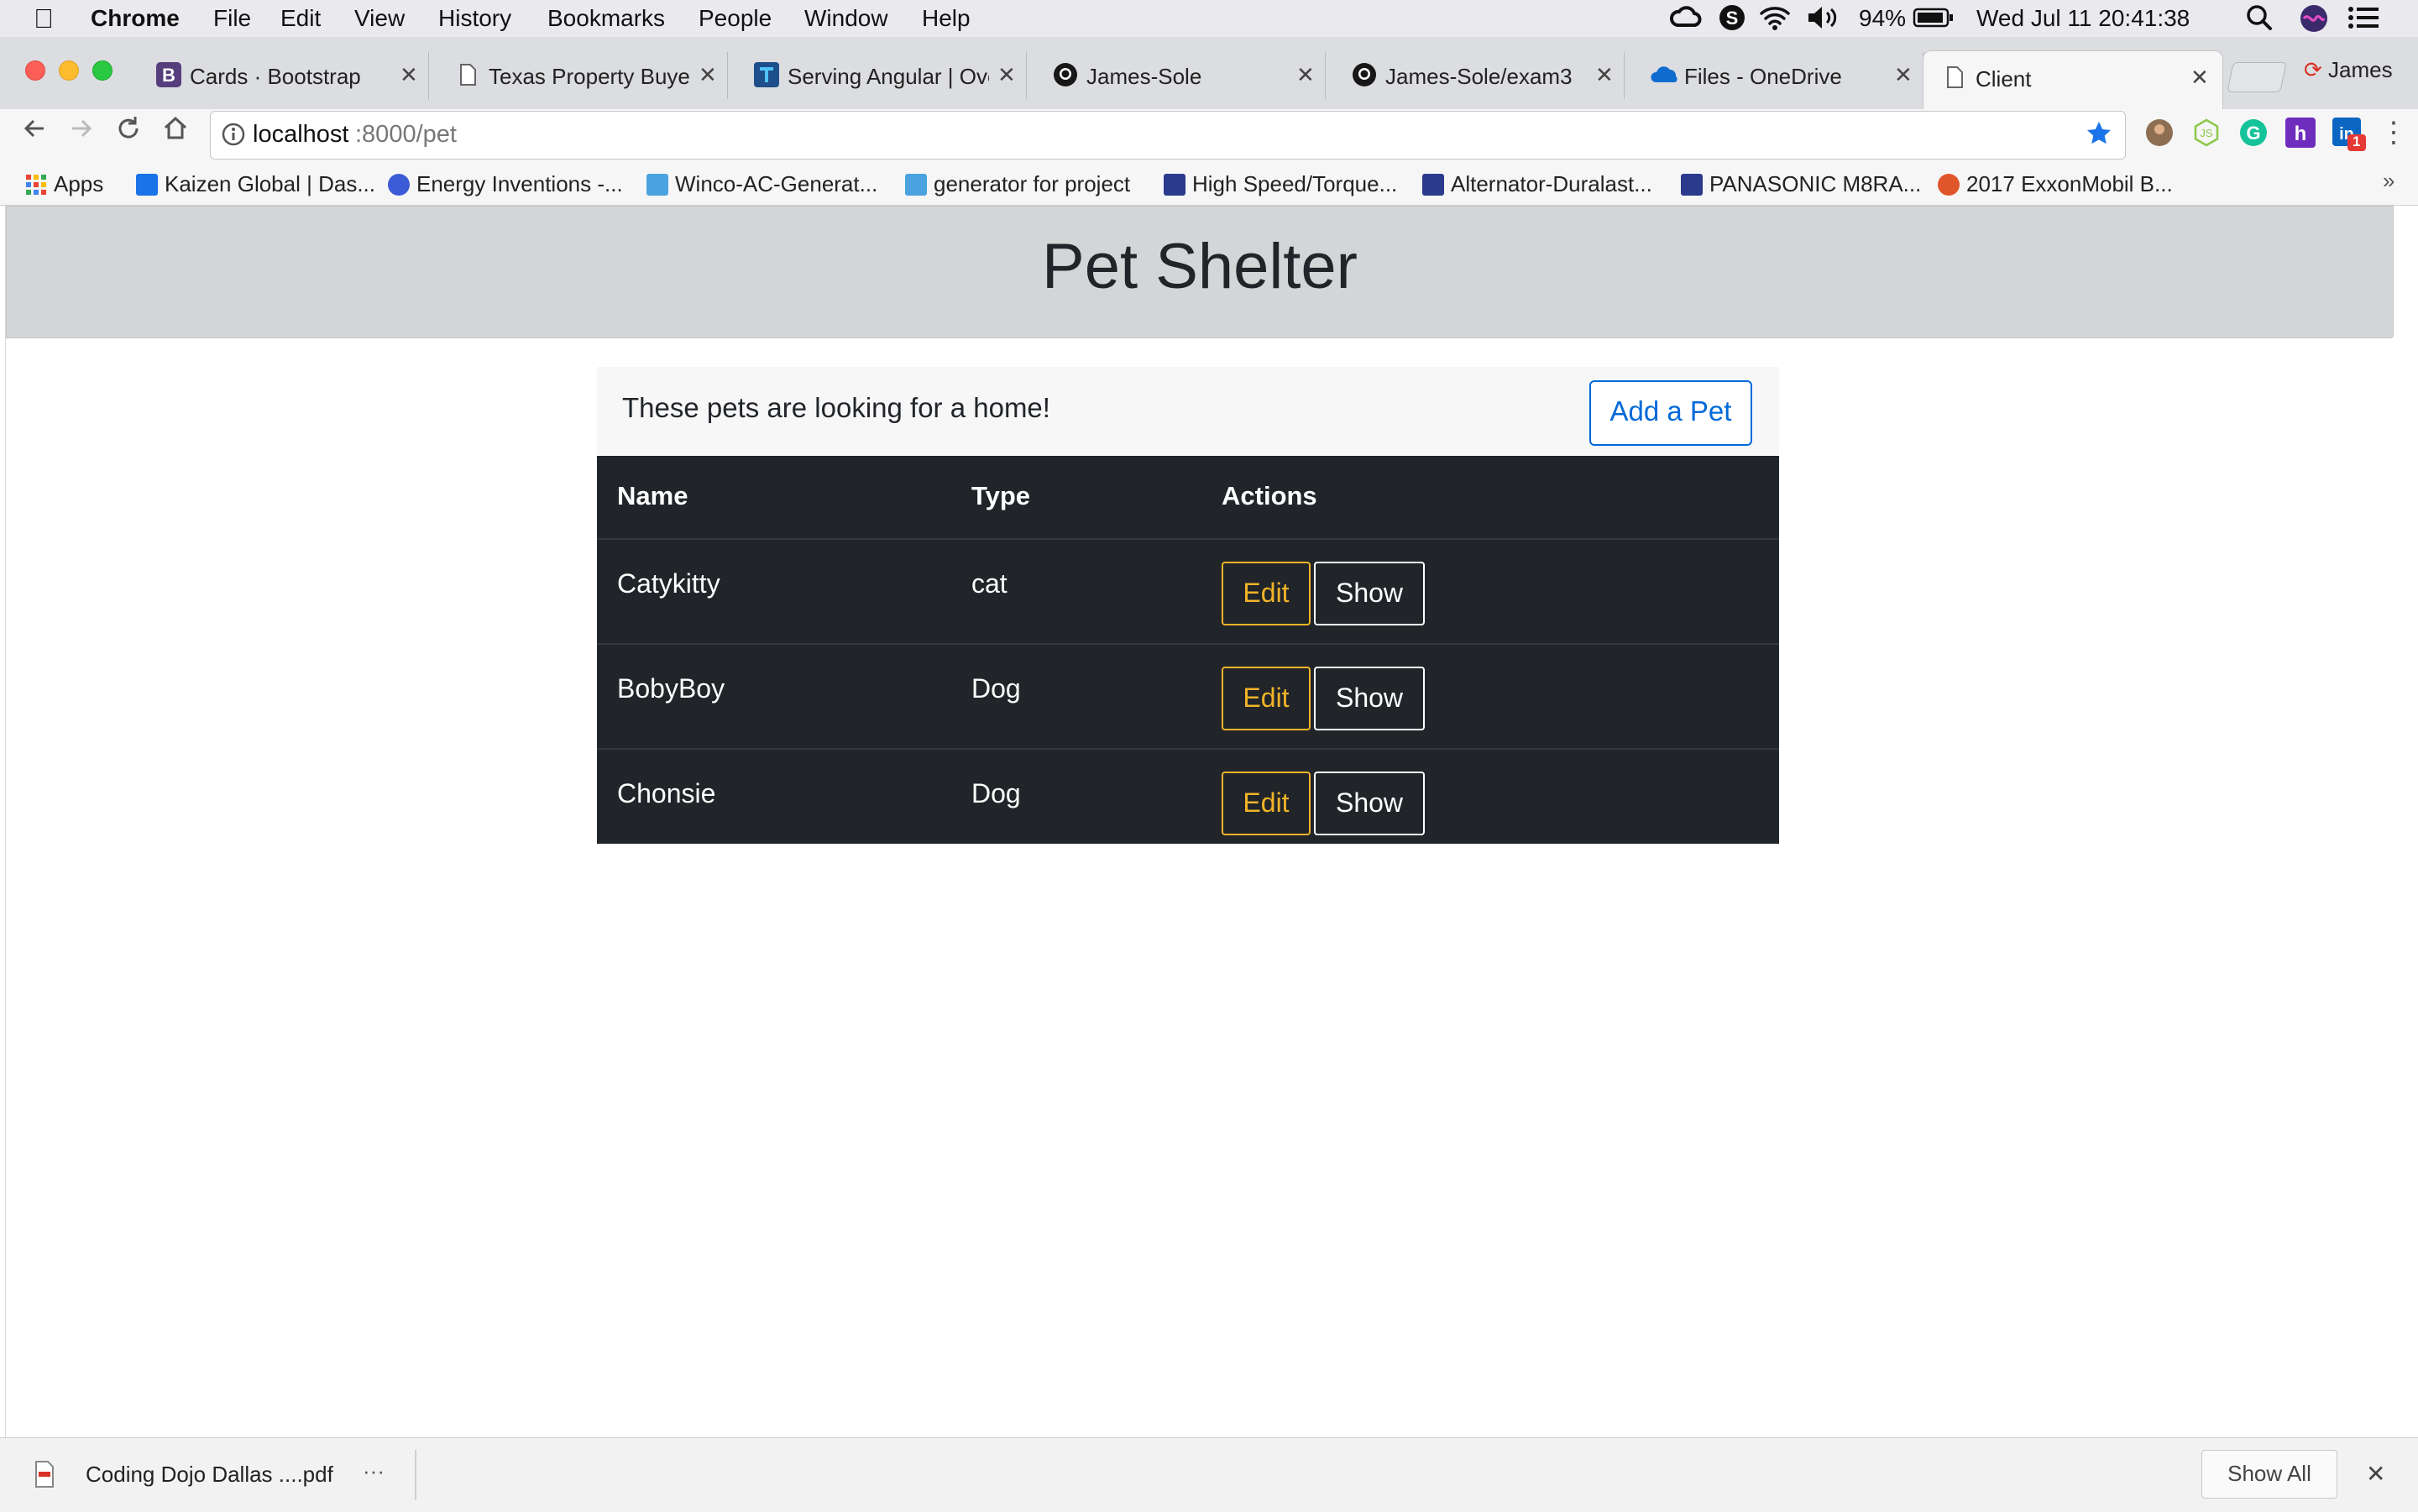  I want to click on address-bar: localhost :8000/pet, so click(1168, 135).